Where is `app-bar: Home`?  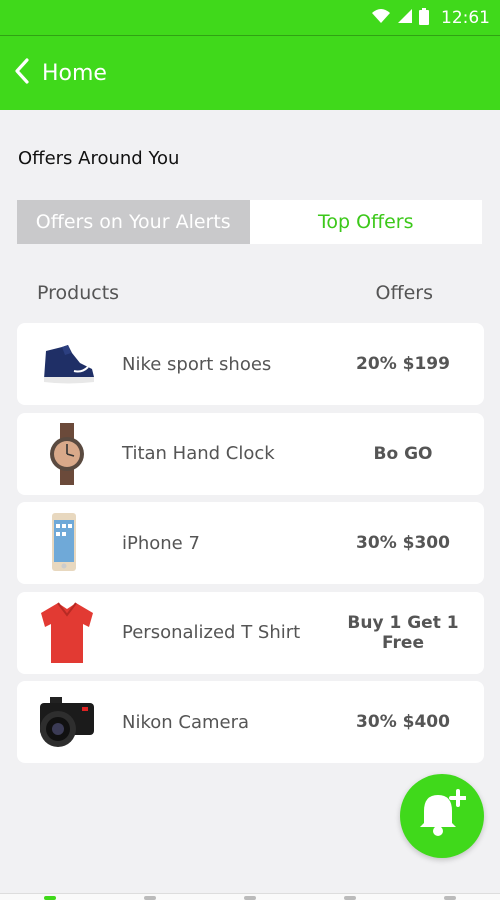
app-bar: Home is located at coordinates (250, 73).